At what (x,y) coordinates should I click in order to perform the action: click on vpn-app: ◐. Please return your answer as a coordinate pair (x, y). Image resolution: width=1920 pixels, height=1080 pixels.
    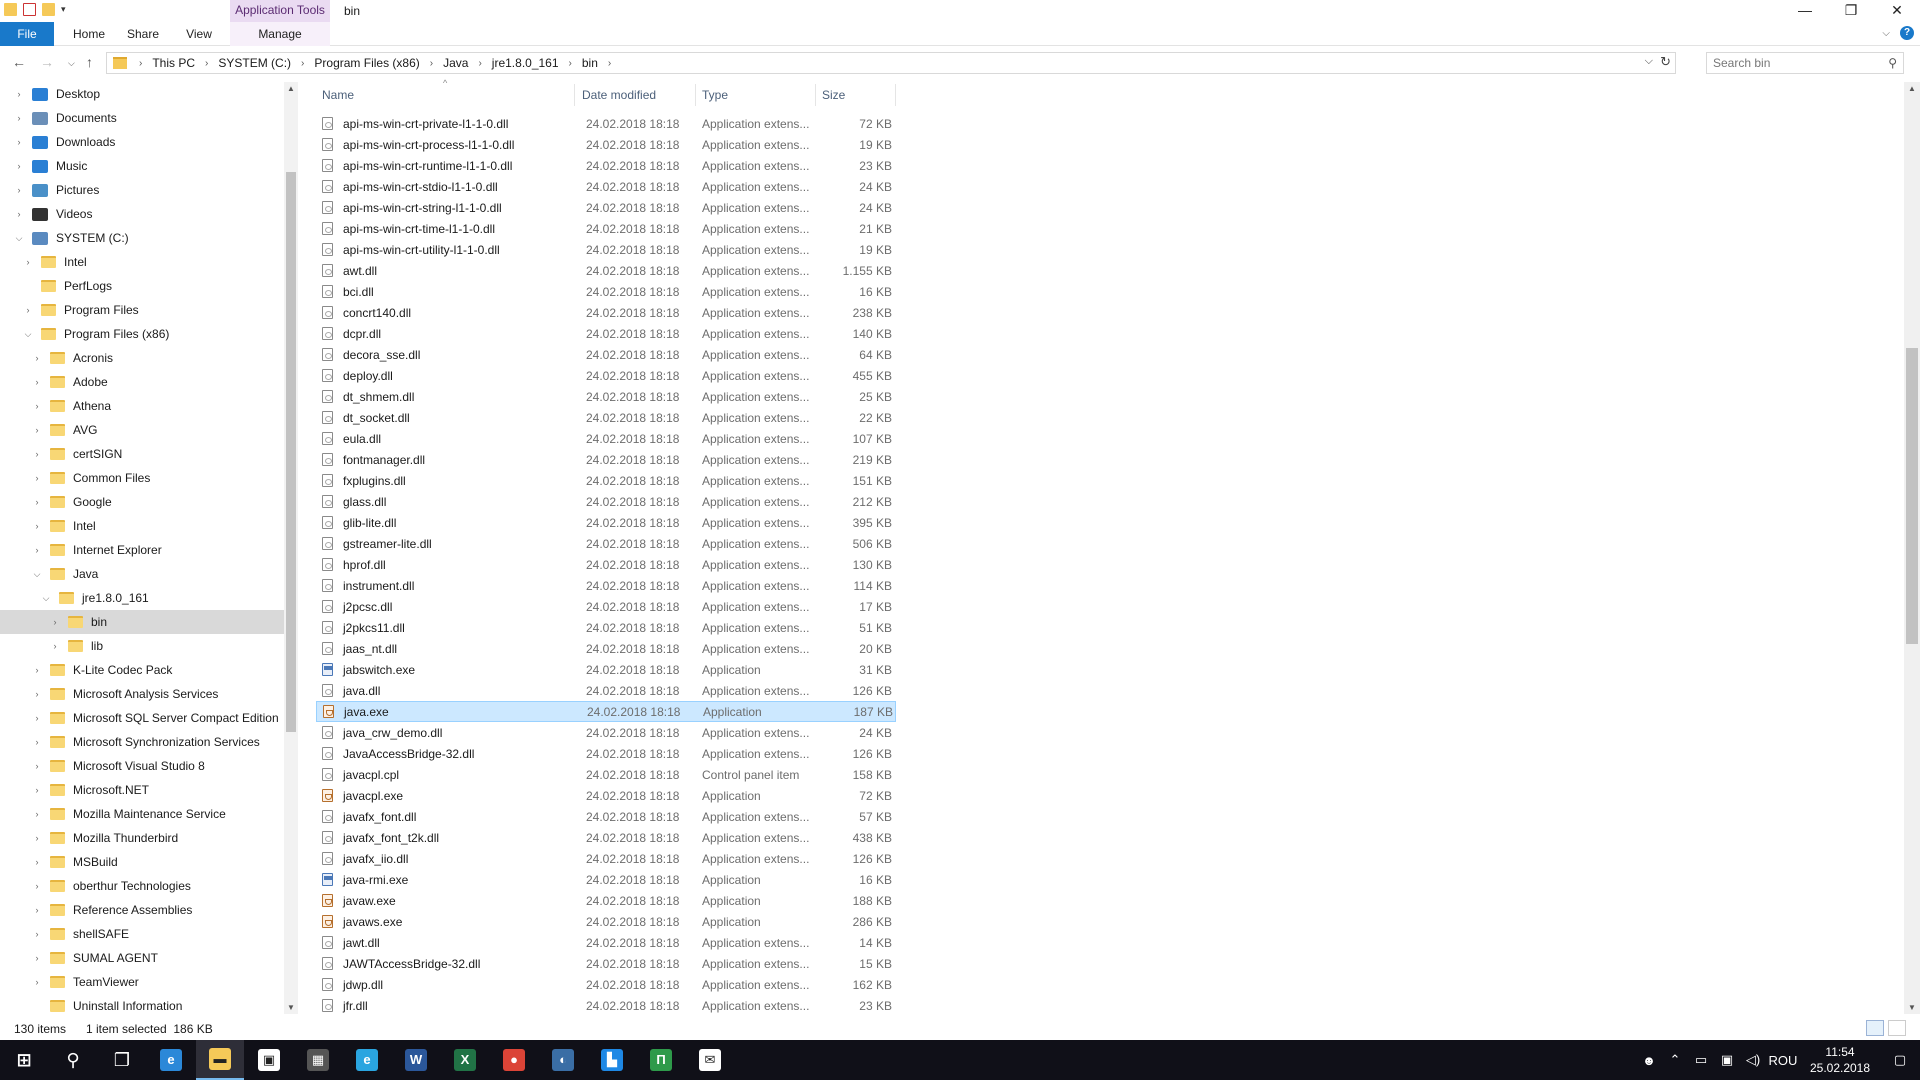
    Looking at the image, I should click on (563, 1060).